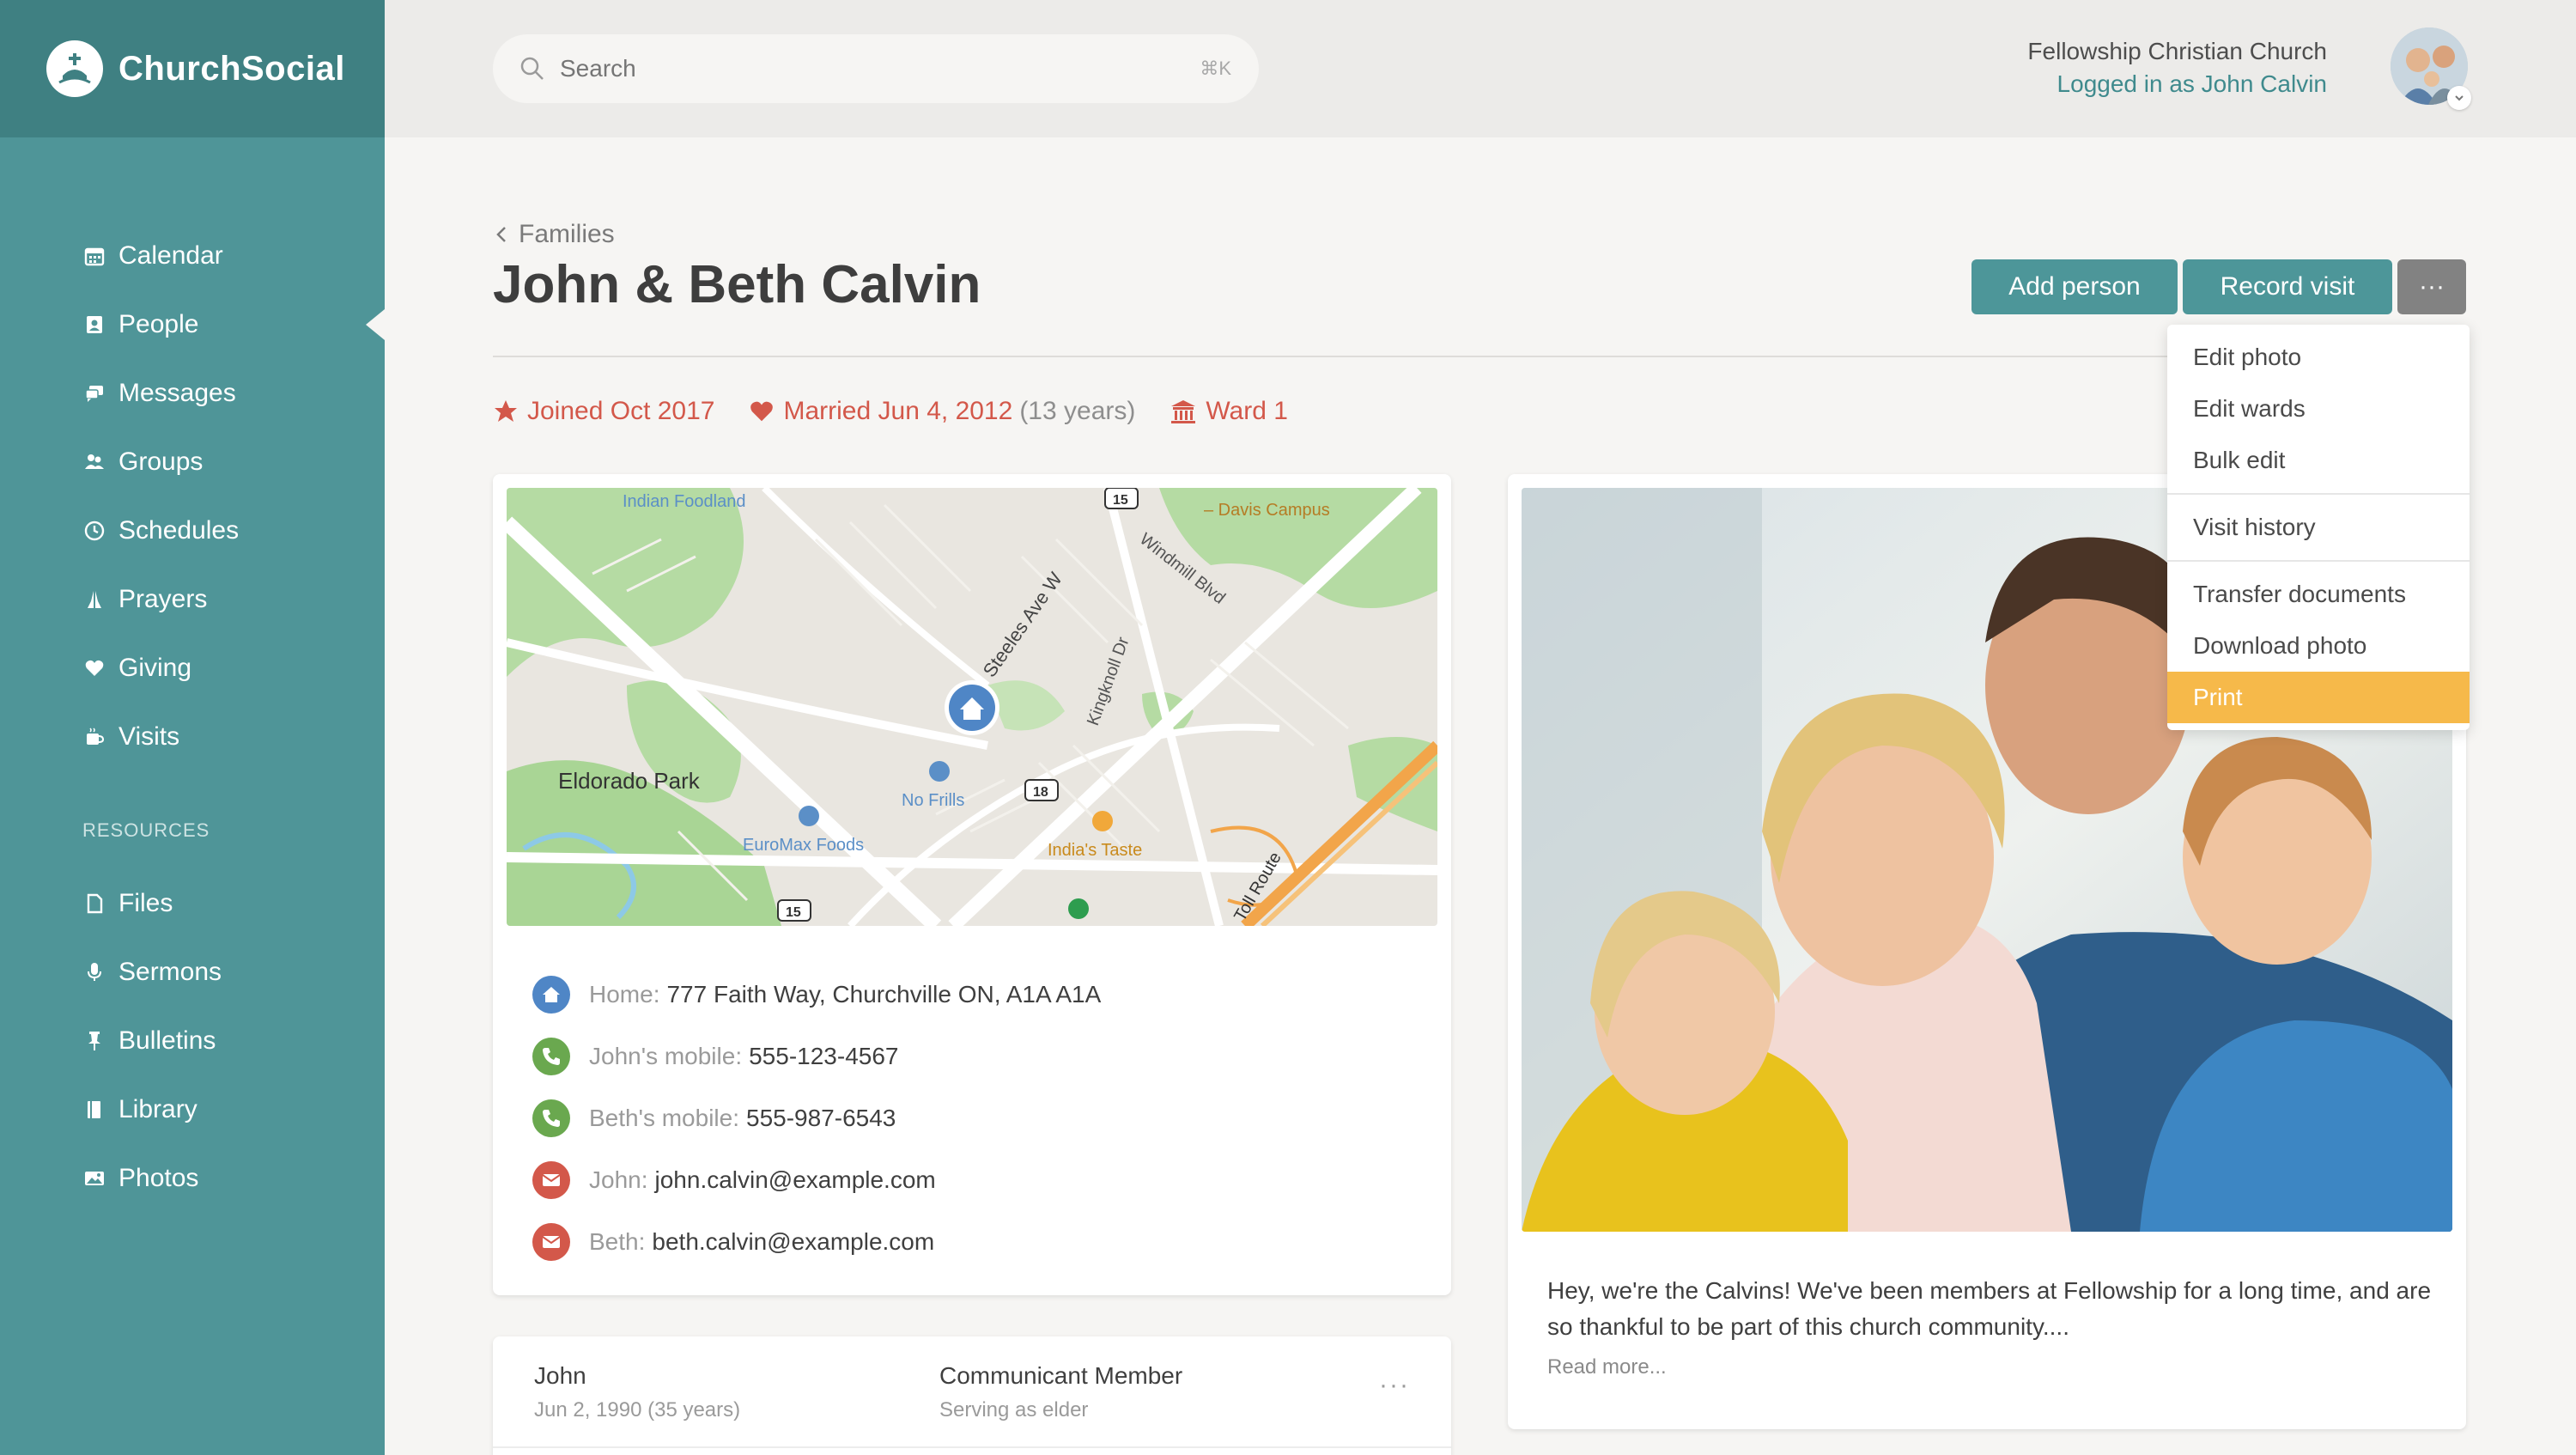  What do you see at coordinates (159, 1178) in the screenshot?
I see `sidebar-item-label: Photos` at bounding box center [159, 1178].